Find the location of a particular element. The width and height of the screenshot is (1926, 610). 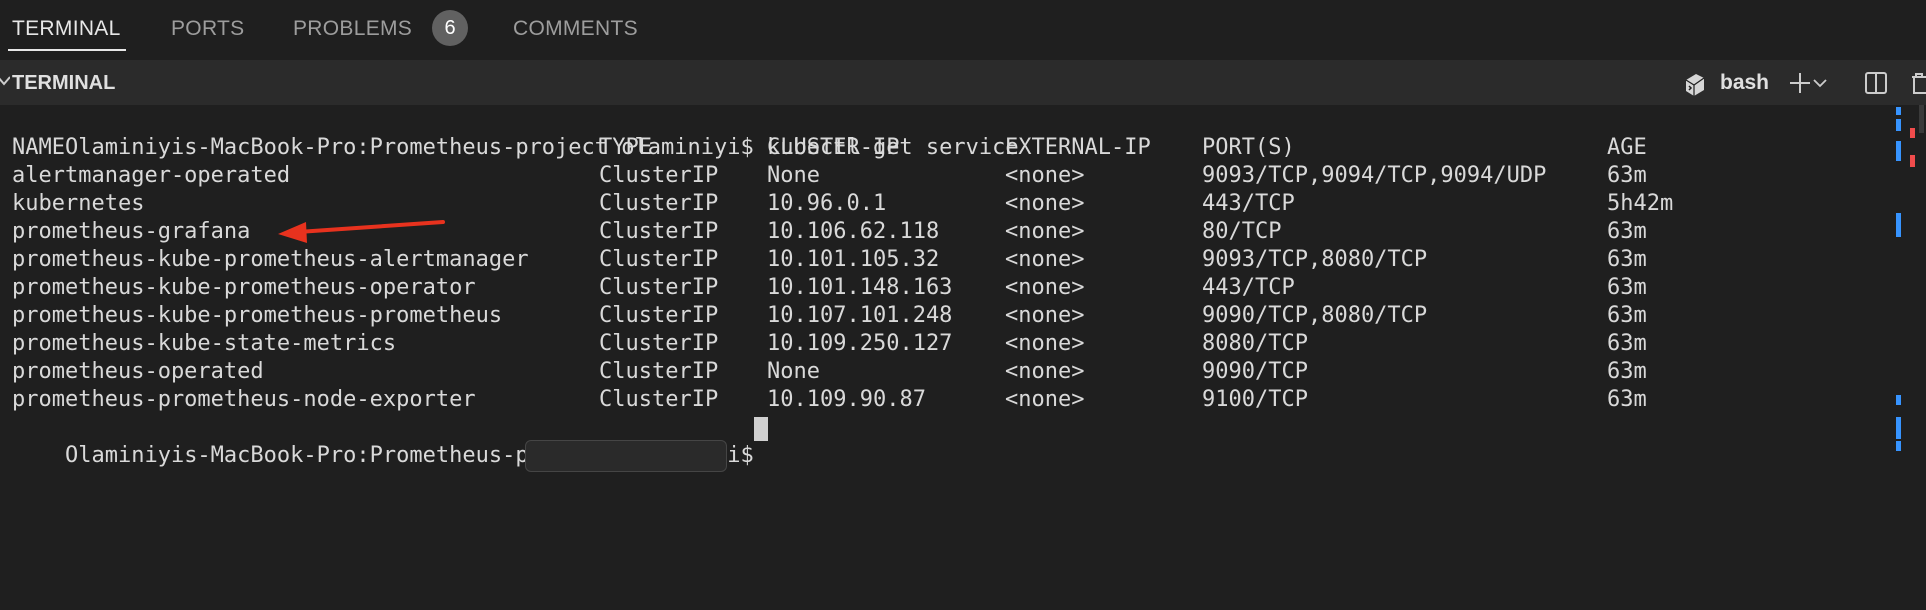

ports: 9090/TCP is located at coordinates (1255, 371).